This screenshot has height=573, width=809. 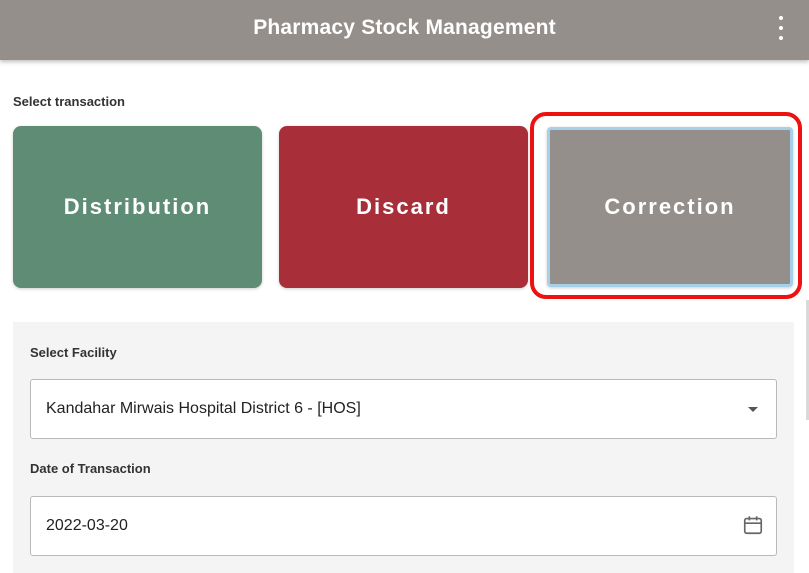 What do you see at coordinates (753, 525) in the screenshot?
I see `calendar-icon` at bounding box center [753, 525].